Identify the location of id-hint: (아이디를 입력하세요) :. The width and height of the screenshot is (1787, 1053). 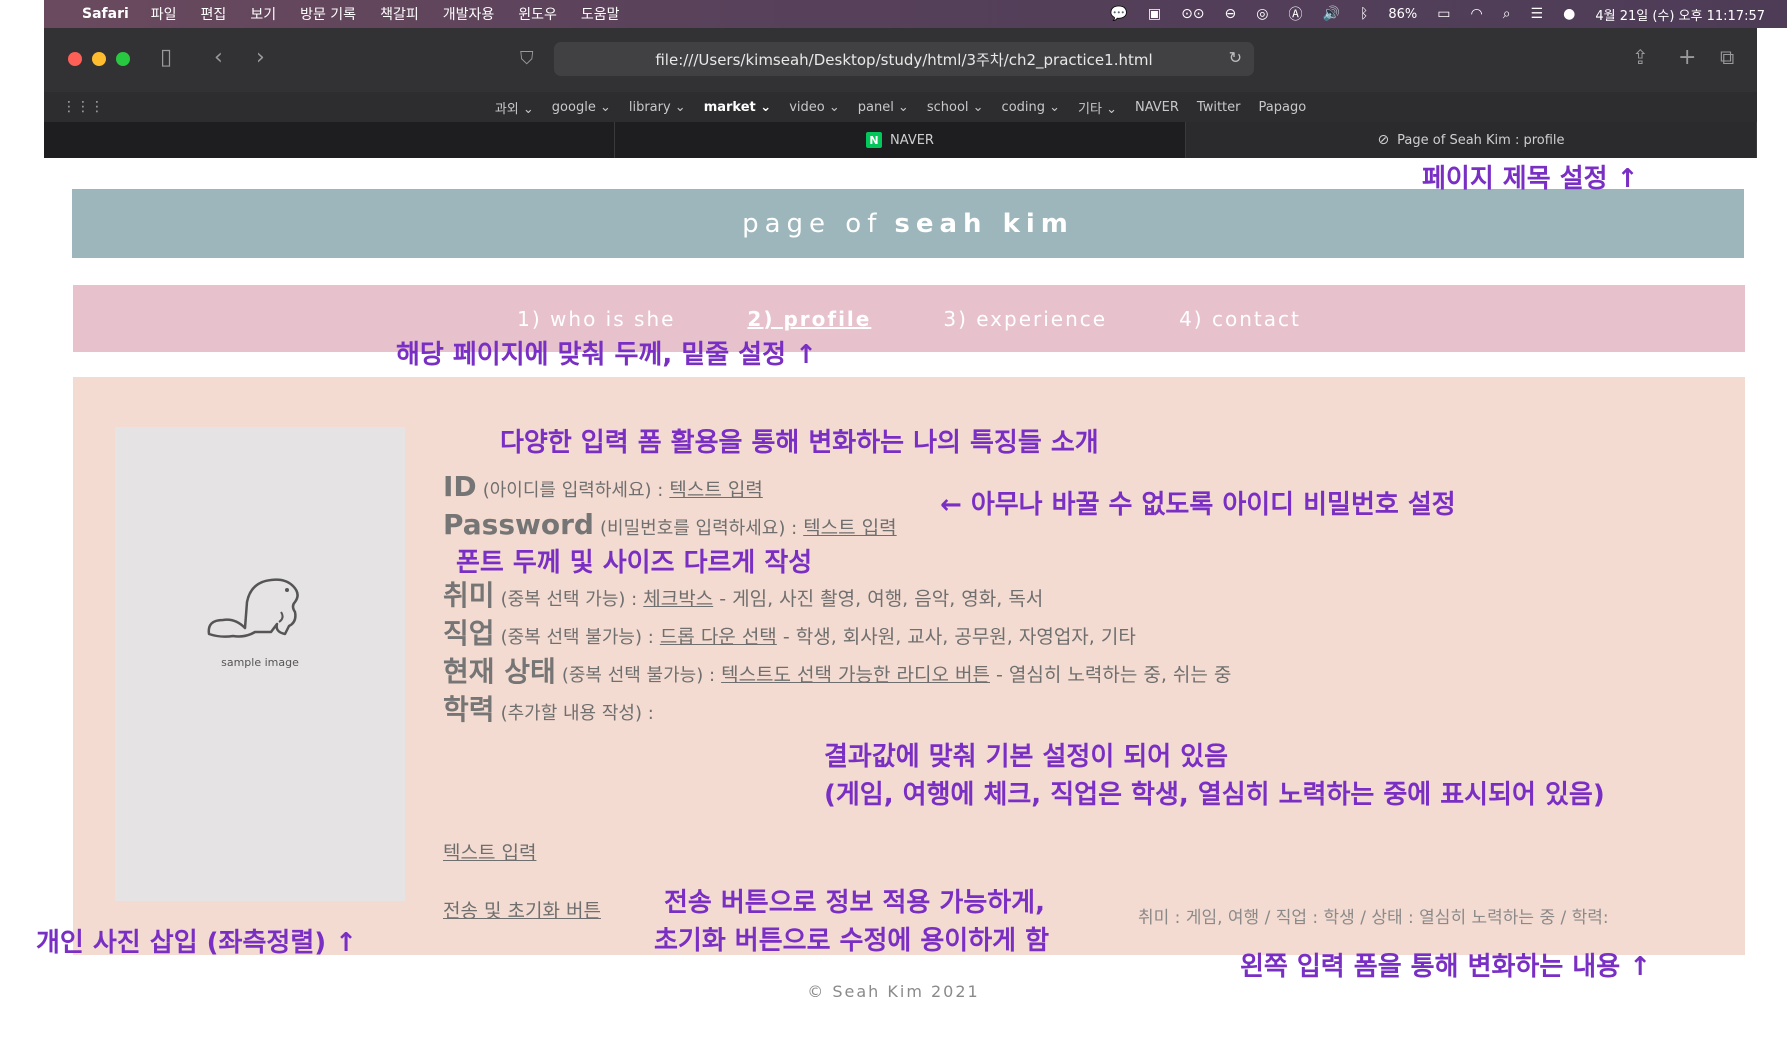
(573, 490).